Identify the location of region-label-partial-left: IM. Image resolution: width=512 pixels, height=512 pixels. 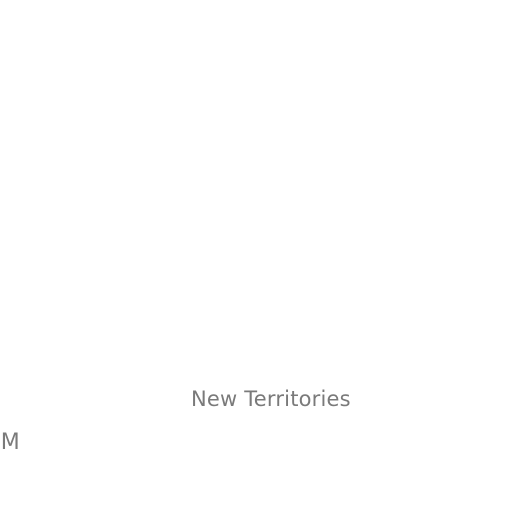
(10, 442).